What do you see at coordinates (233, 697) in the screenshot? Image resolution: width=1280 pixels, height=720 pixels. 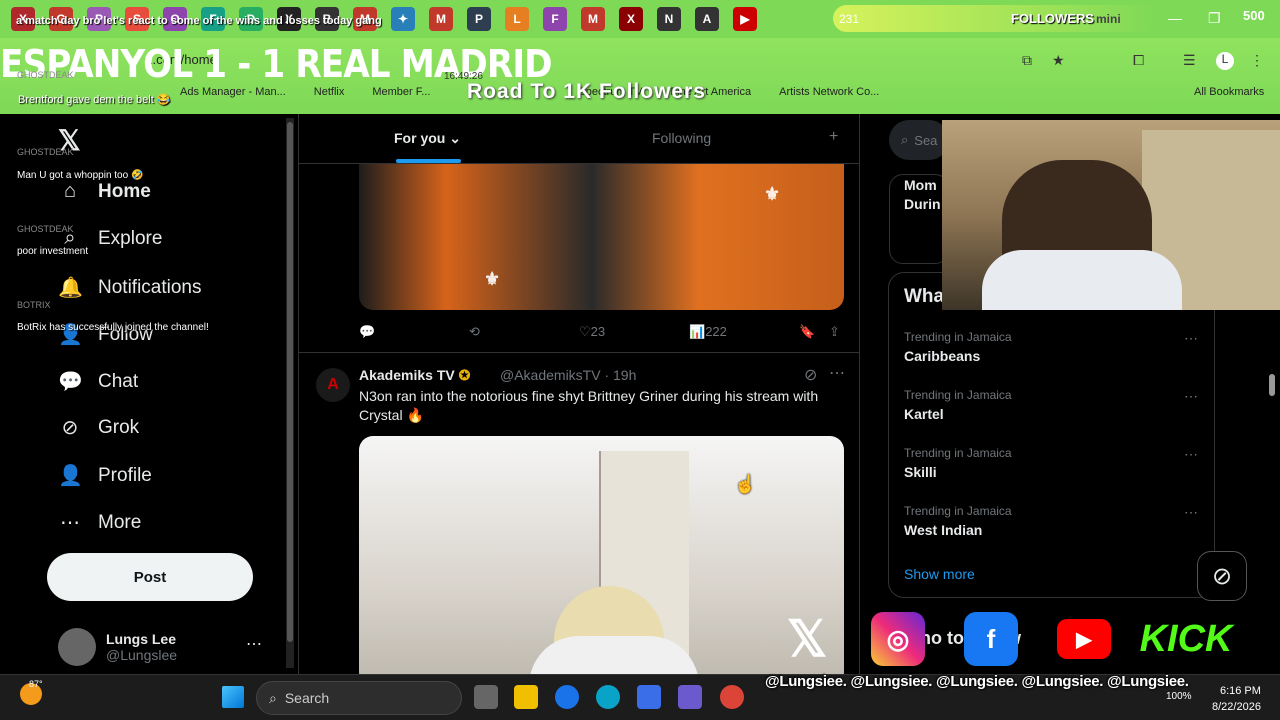 I see `windows-start-icon` at bounding box center [233, 697].